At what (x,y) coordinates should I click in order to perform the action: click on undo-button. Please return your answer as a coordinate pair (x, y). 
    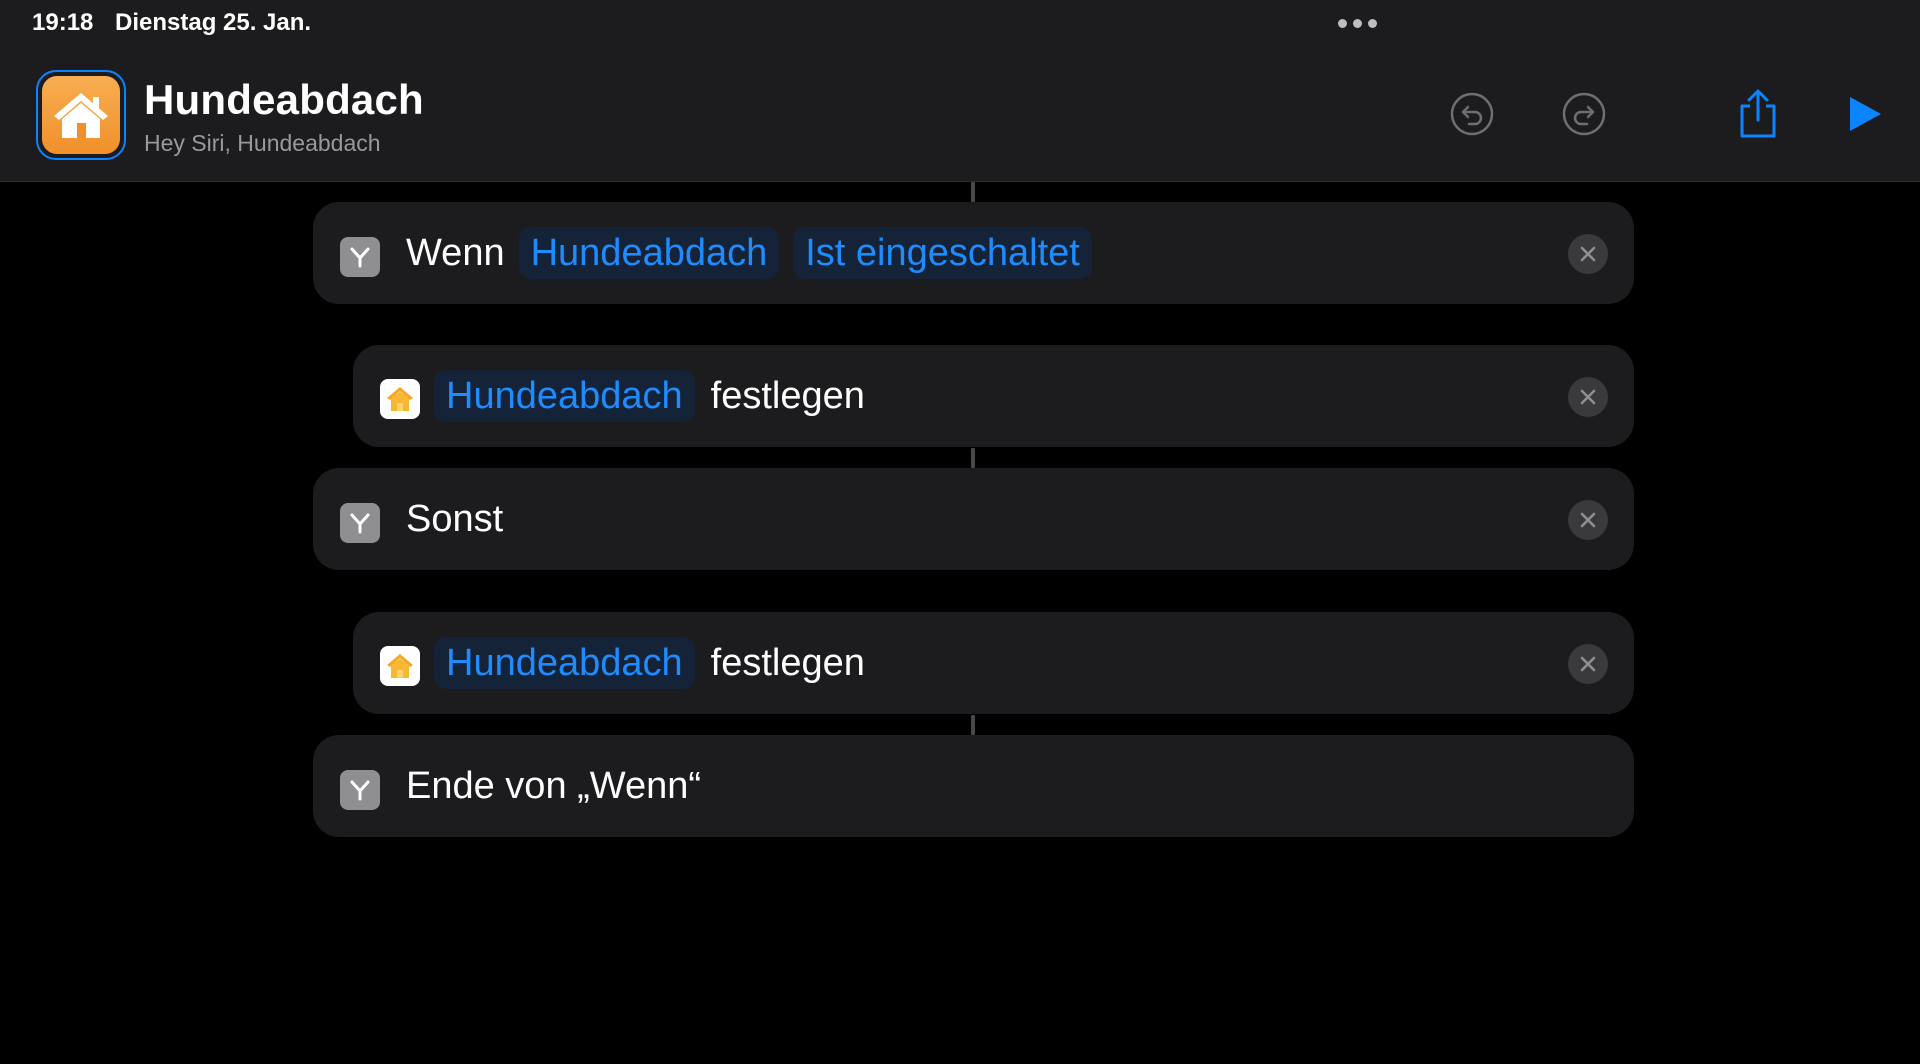
    Looking at the image, I should click on (1472, 114).